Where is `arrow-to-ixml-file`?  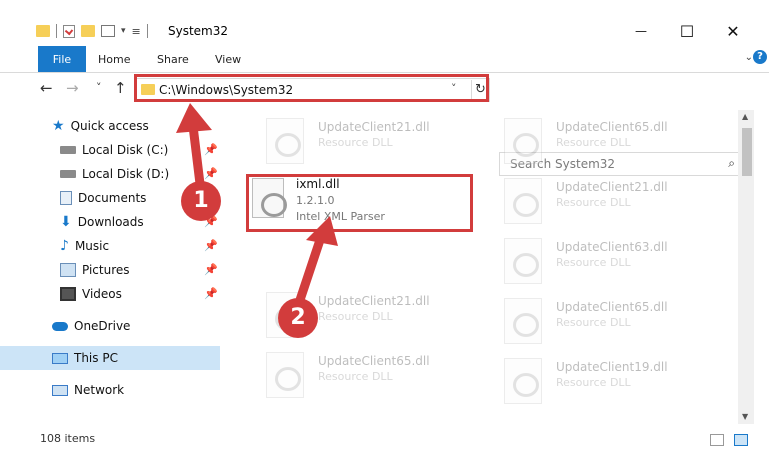 arrow-to-ixml-file is located at coordinates (315, 263).